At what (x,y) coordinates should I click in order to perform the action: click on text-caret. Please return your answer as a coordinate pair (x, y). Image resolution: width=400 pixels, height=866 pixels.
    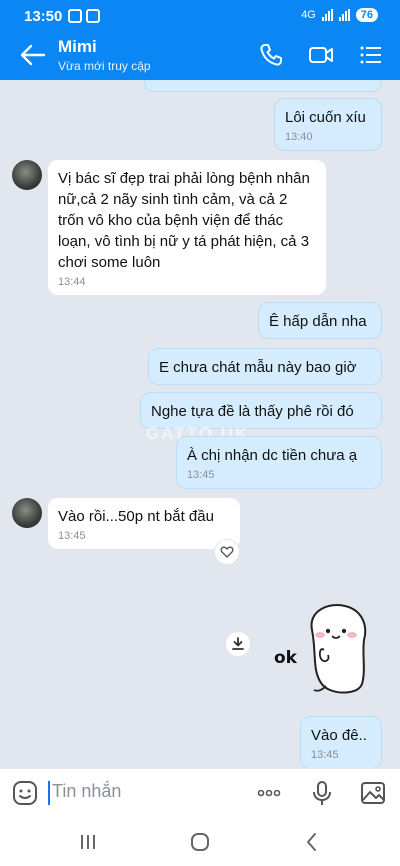
    Looking at the image, I should click on (49, 793).